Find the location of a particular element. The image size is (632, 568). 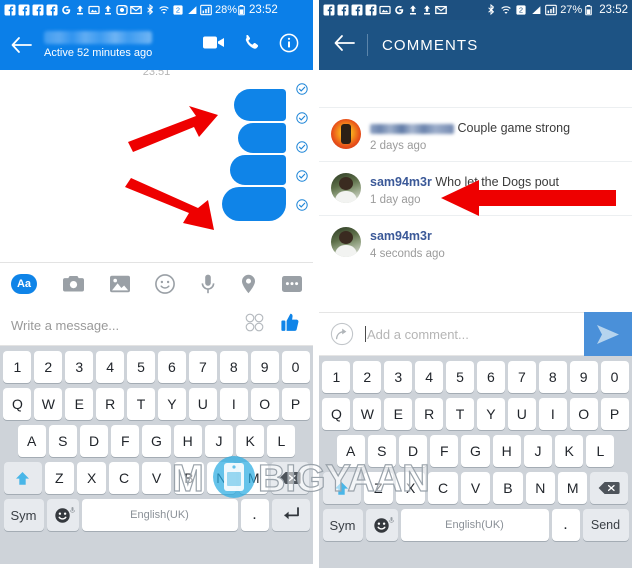

key-r: R is located at coordinates (110, 404).